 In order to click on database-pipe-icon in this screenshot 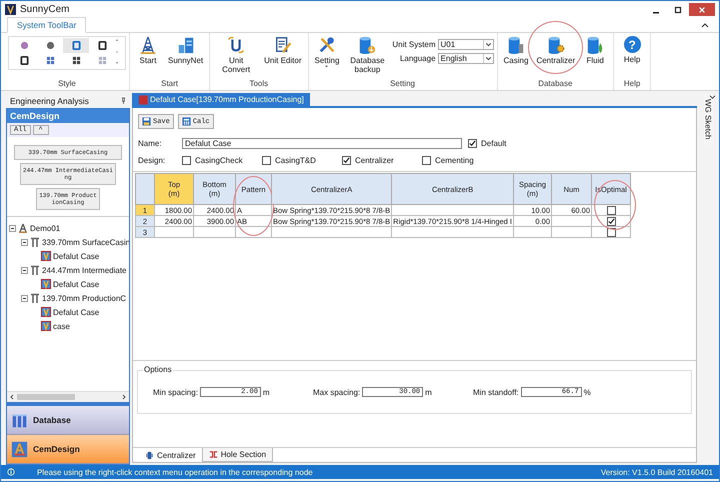, I will do `click(515, 45)`.